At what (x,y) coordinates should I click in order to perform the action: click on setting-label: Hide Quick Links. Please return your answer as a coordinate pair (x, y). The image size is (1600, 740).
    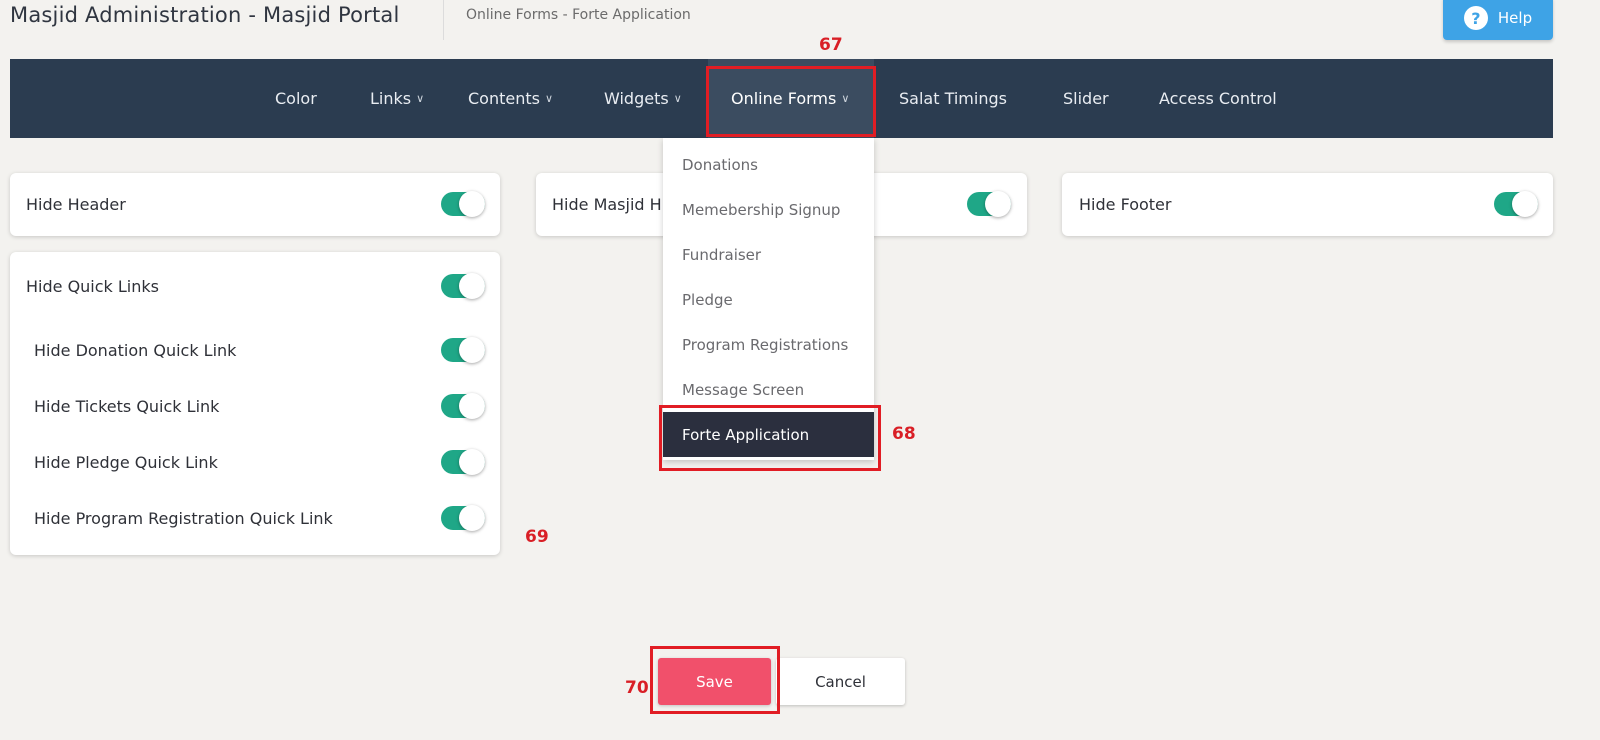
    Looking at the image, I should click on (92, 286).